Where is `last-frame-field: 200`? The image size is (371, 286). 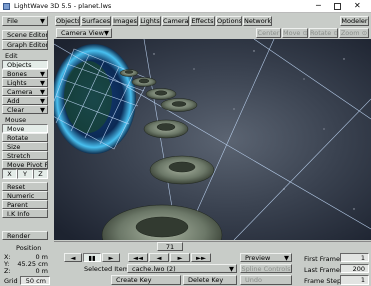 last-frame-field: 200 is located at coordinates (354, 268).